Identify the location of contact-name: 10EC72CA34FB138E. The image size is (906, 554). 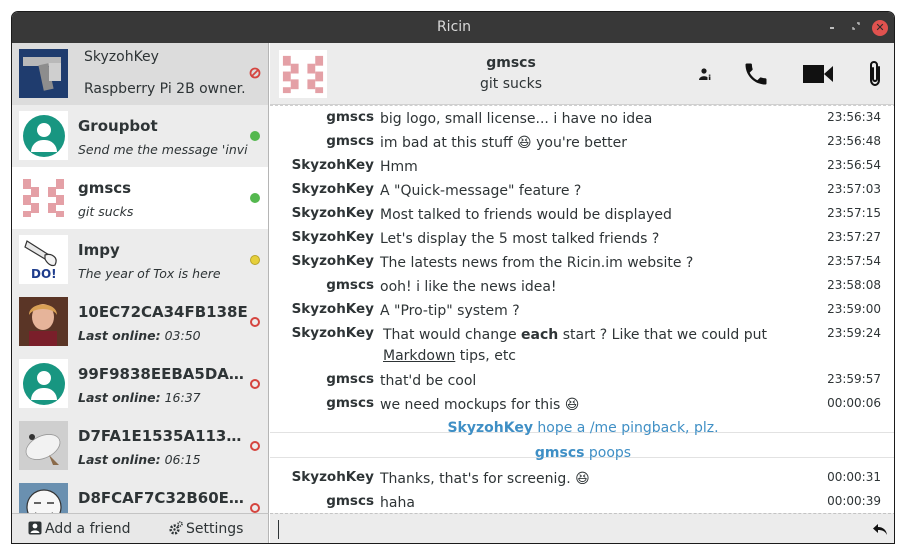
(163, 312).